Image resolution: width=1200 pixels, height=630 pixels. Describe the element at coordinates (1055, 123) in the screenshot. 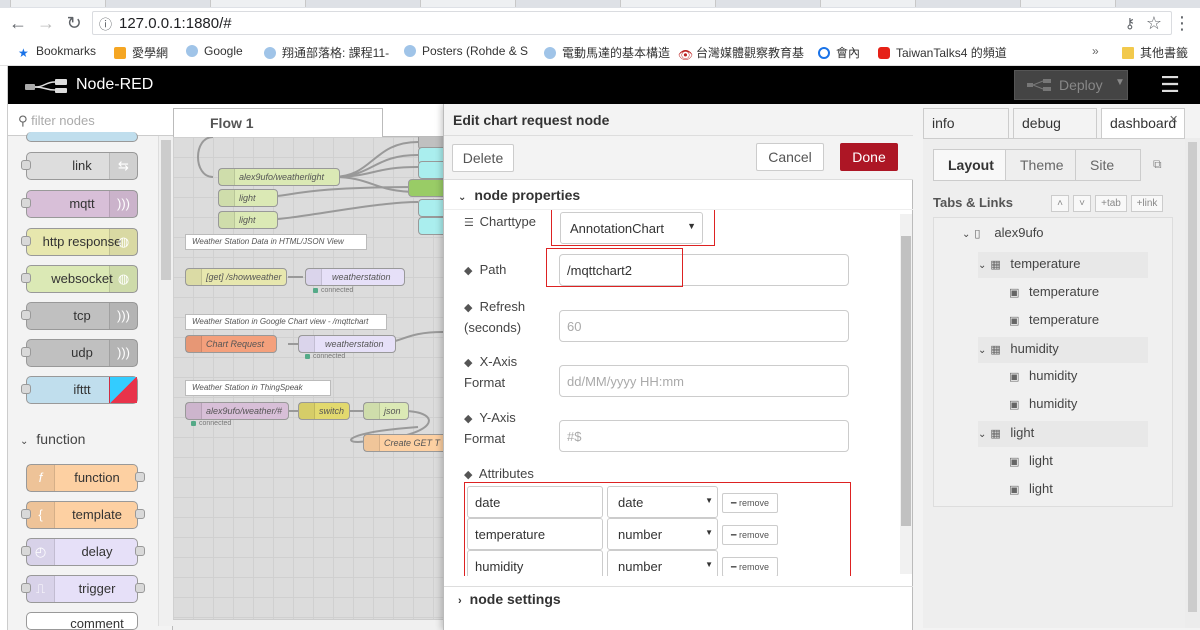

I see `tab-debug: debug` at that location.